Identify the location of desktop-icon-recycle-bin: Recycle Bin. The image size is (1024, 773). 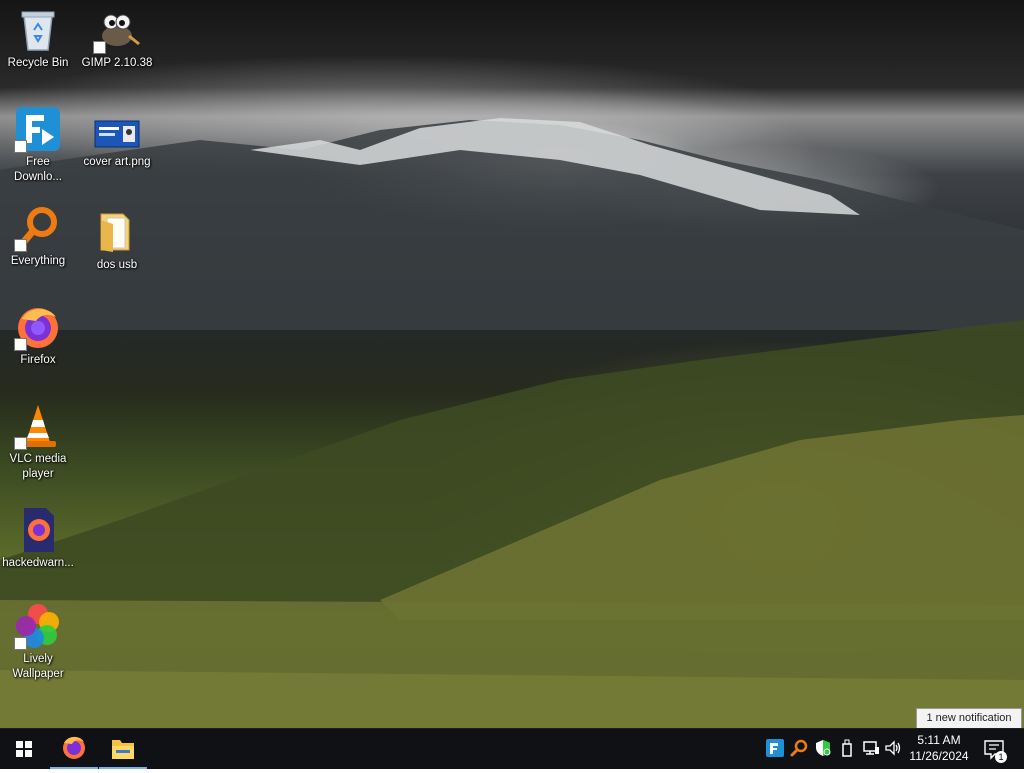
(38, 38).